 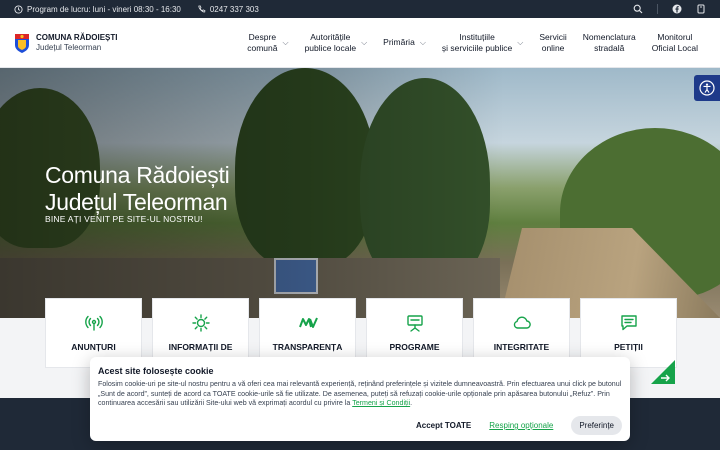 What do you see at coordinates (93, 347) in the screenshot?
I see `card-label: ANUNȚURI` at bounding box center [93, 347].